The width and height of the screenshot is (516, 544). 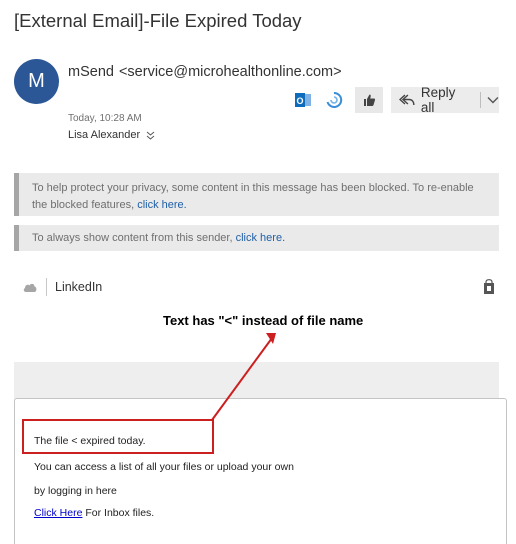 What do you see at coordinates (489, 287) in the screenshot?
I see `store-bag-icon` at bounding box center [489, 287].